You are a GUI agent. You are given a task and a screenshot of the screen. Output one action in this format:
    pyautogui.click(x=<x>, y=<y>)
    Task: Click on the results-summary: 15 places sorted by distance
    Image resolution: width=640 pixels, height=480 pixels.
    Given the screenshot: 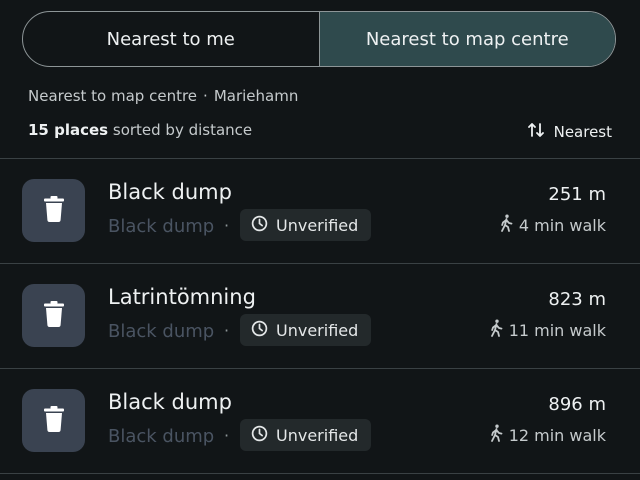 What is the action you would take?
    pyautogui.click(x=140, y=130)
    